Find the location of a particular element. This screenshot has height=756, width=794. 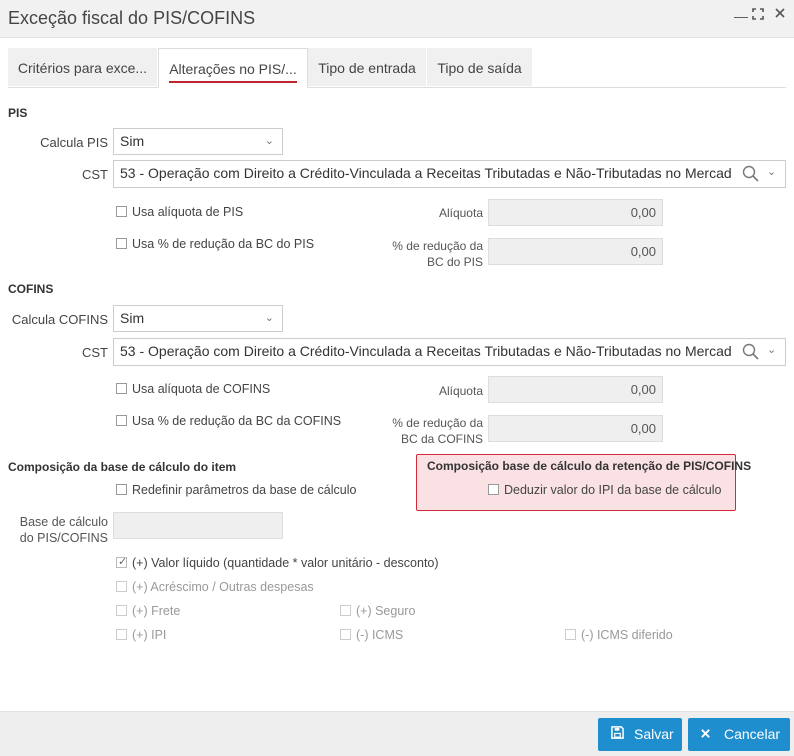

base-calculo-input is located at coordinates (198, 525).